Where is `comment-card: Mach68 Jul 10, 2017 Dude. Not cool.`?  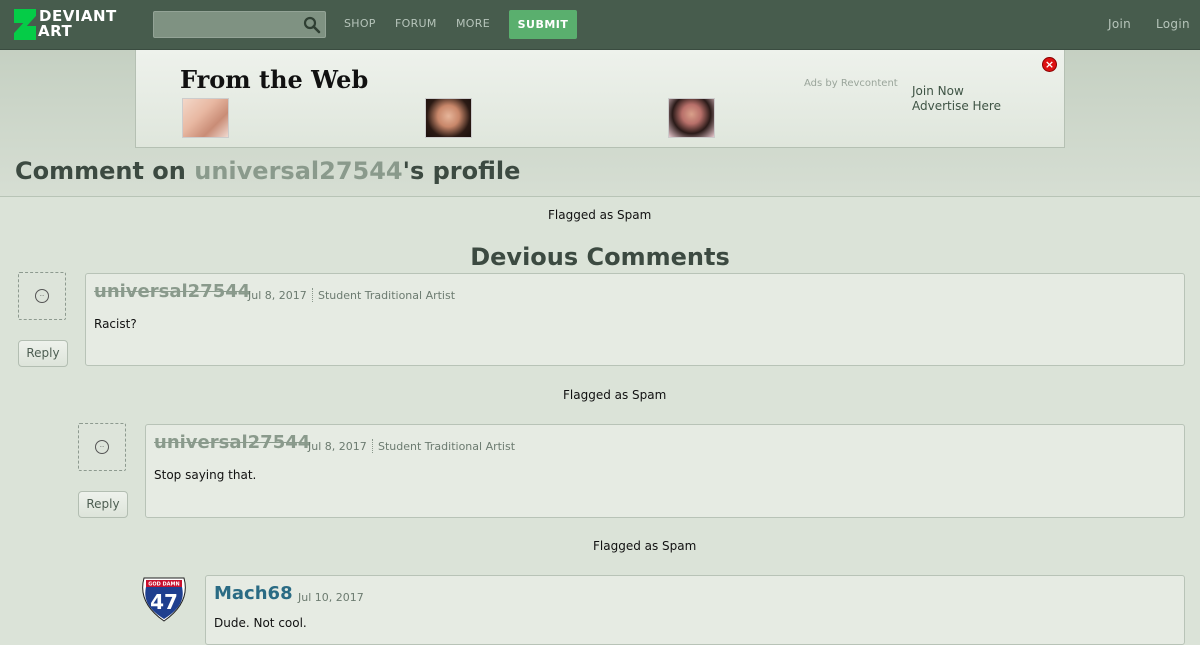 comment-card: Mach68 Jul 10, 2017 Dude. Not cool. is located at coordinates (695, 610).